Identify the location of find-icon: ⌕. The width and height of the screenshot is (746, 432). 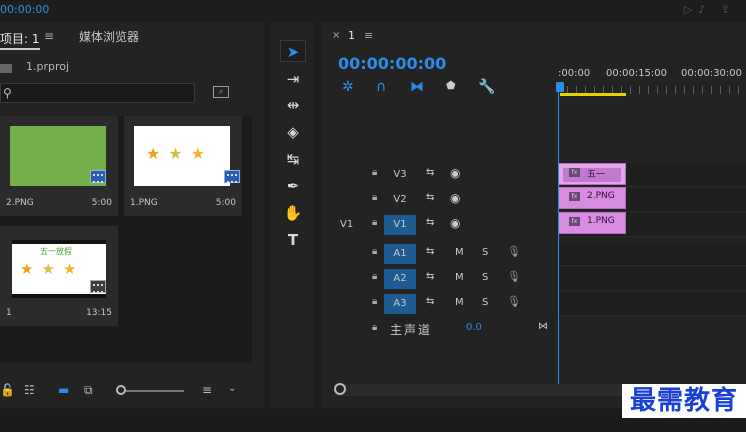
(221, 92).